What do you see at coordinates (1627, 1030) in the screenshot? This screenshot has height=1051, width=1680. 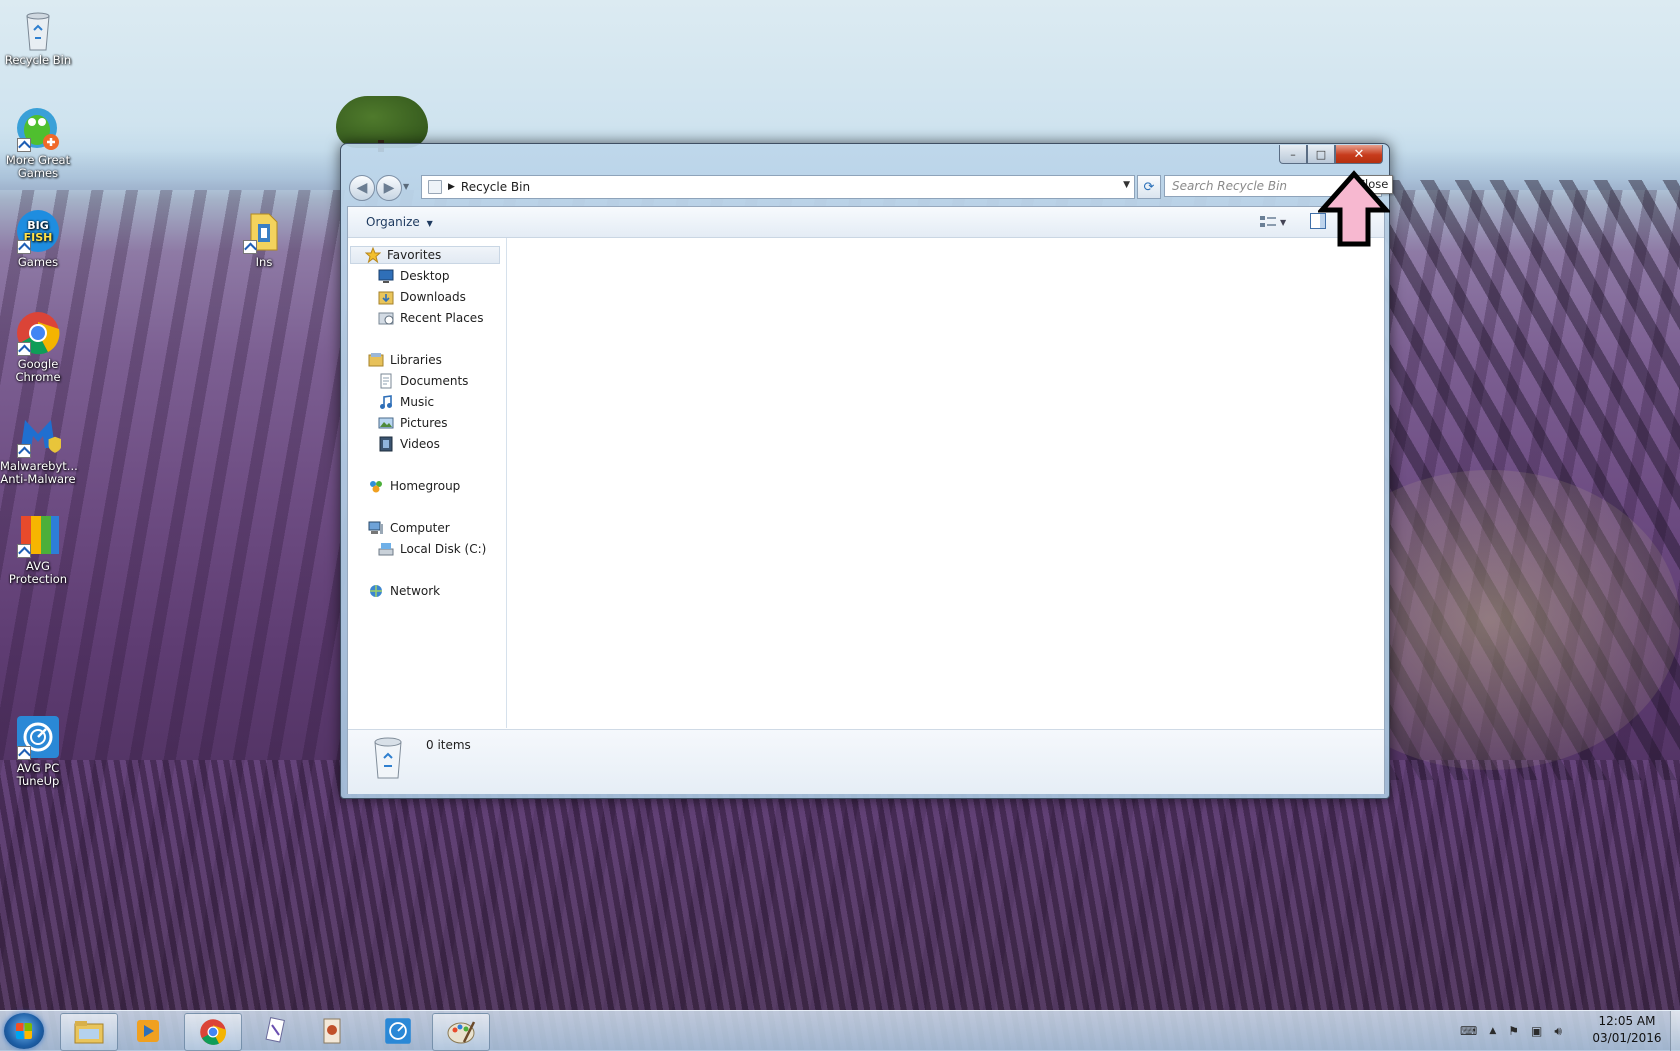 I see `taskbar-clock: 12:05 AM 03/01/2016` at bounding box center [1627, 1030].